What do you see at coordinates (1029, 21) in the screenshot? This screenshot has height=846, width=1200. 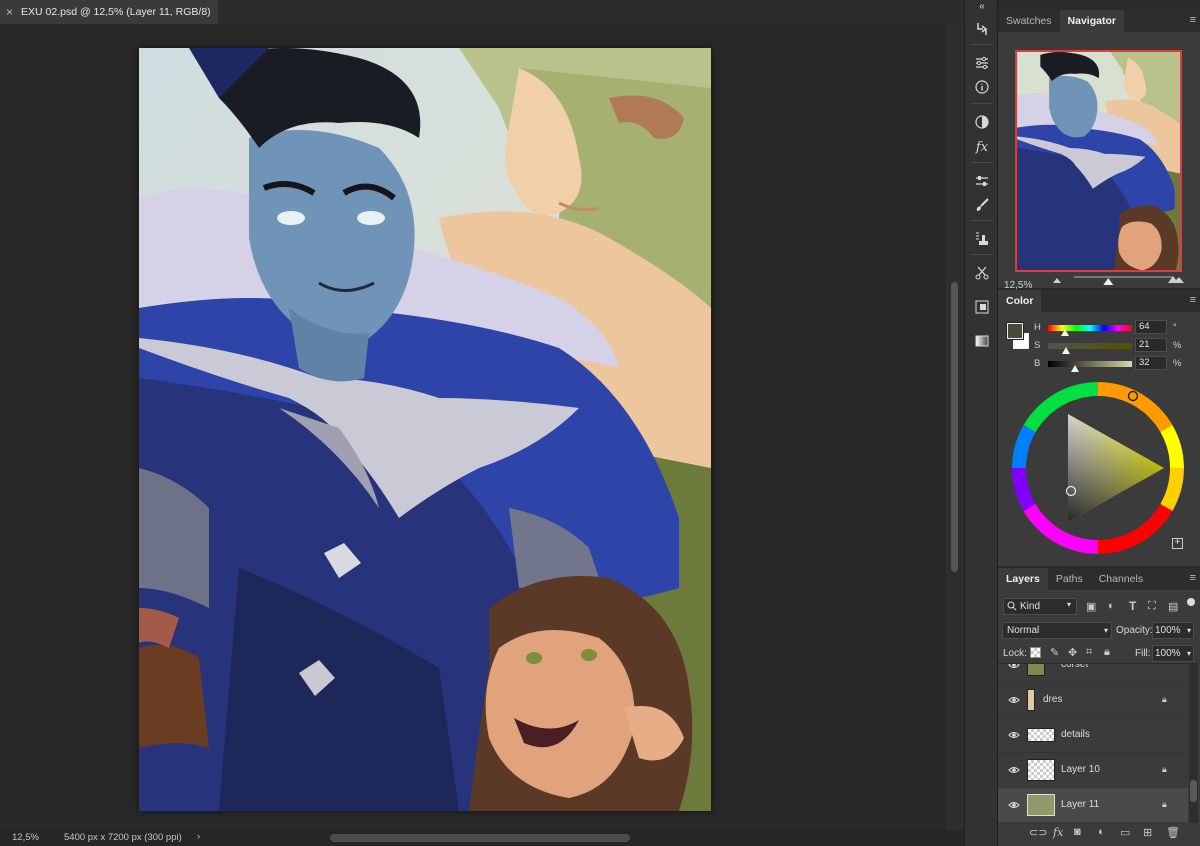 I see `tab-swatches: Swatches` at bounding box center [1029, 21].